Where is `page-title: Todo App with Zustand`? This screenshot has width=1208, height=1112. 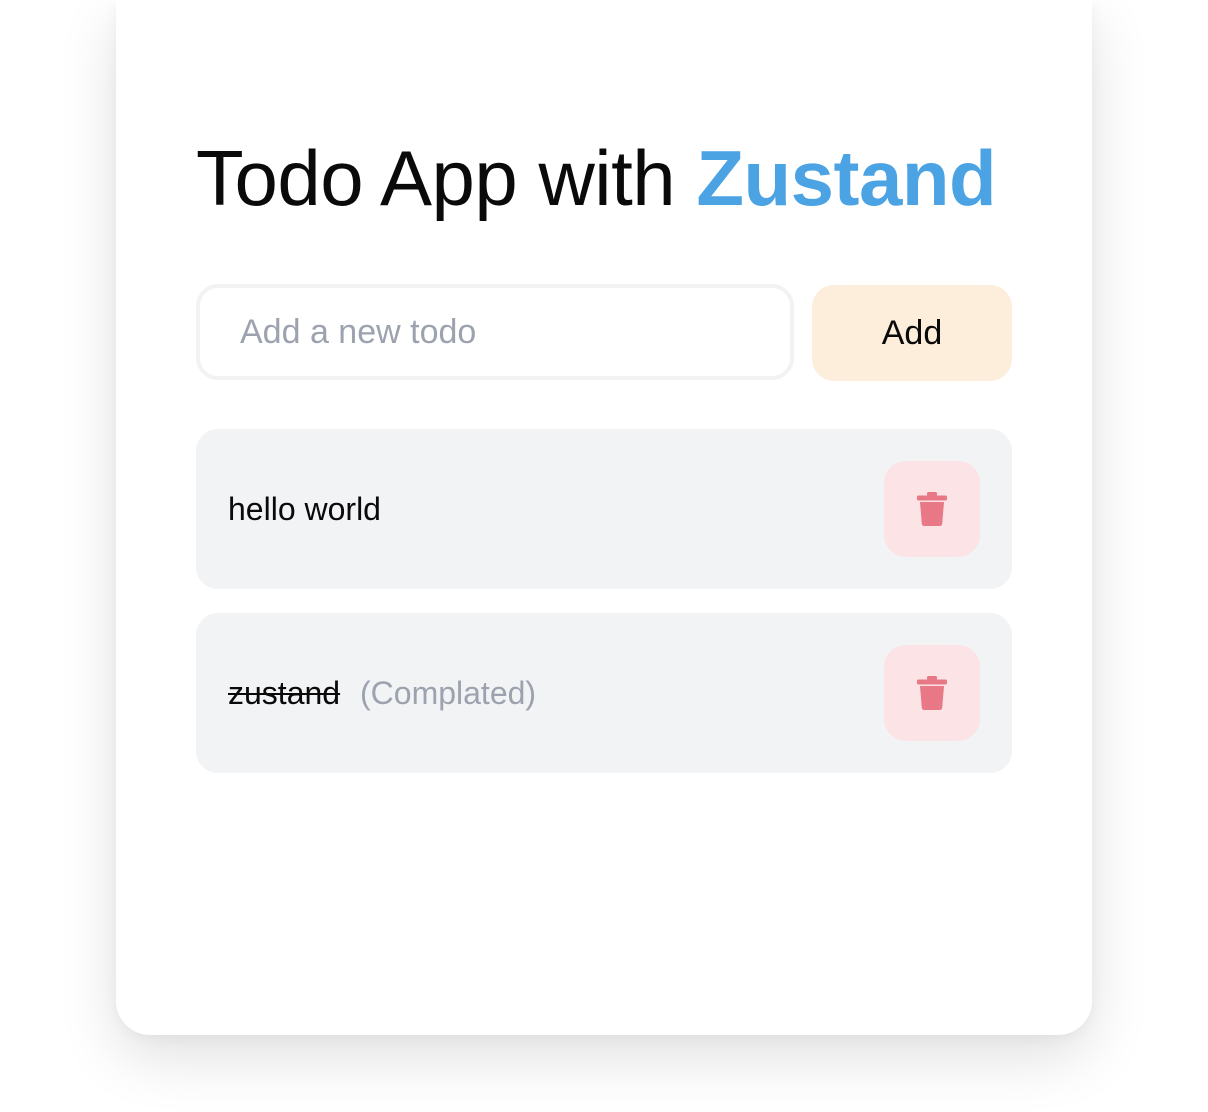 page-title: Todo App with Zustand is located at coordinates (596, 178).